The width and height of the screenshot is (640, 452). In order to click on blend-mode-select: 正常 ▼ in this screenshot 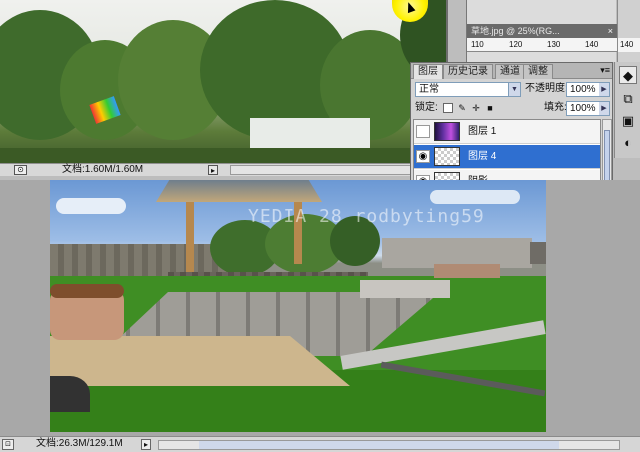, I will do `click(468, 89)`.